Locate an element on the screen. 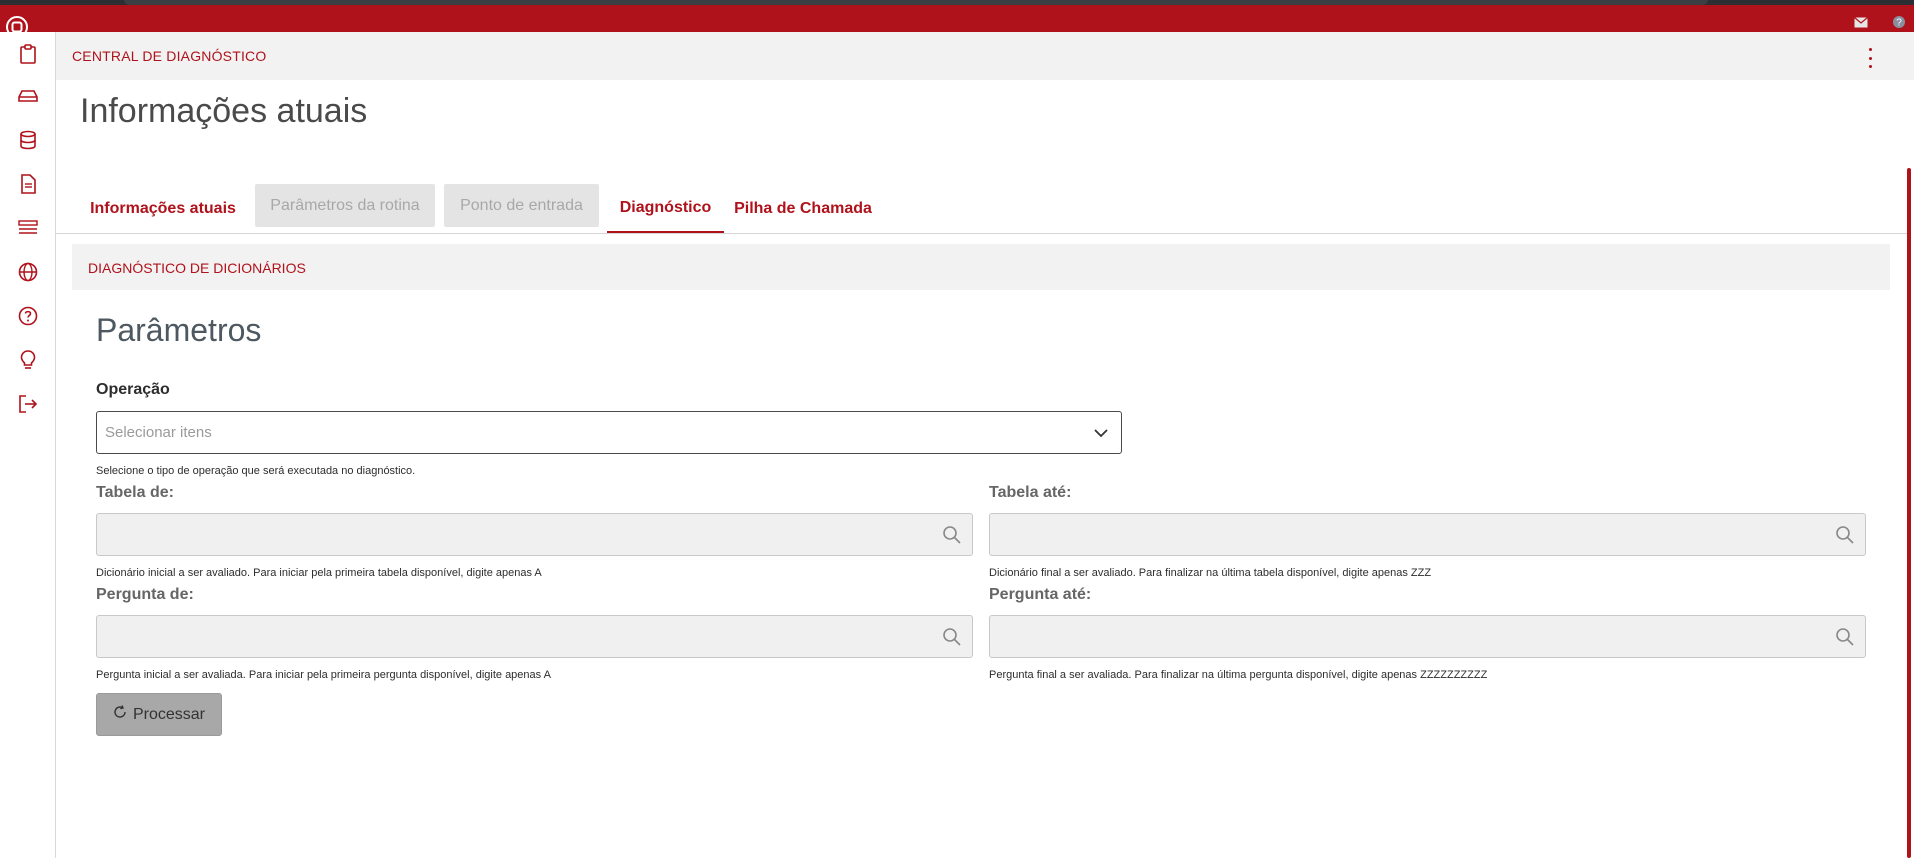 This screenshot has height=858, width=1914. form-title: Parâmetros is located at coordinates (179, 330).